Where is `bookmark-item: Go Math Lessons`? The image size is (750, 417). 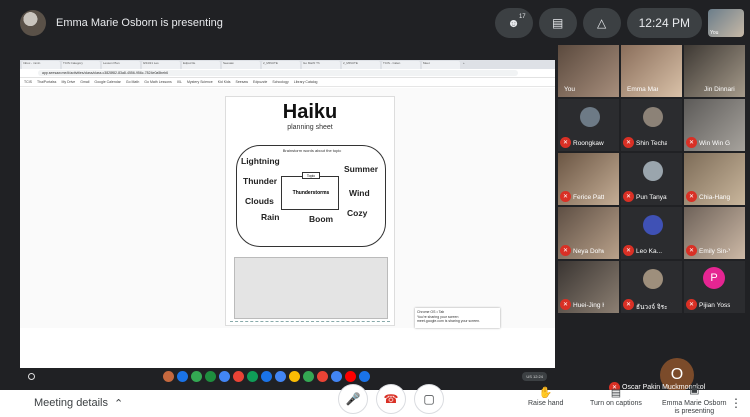 bookmark-item: Go Math Lessons is located at coordinates (157, 82).